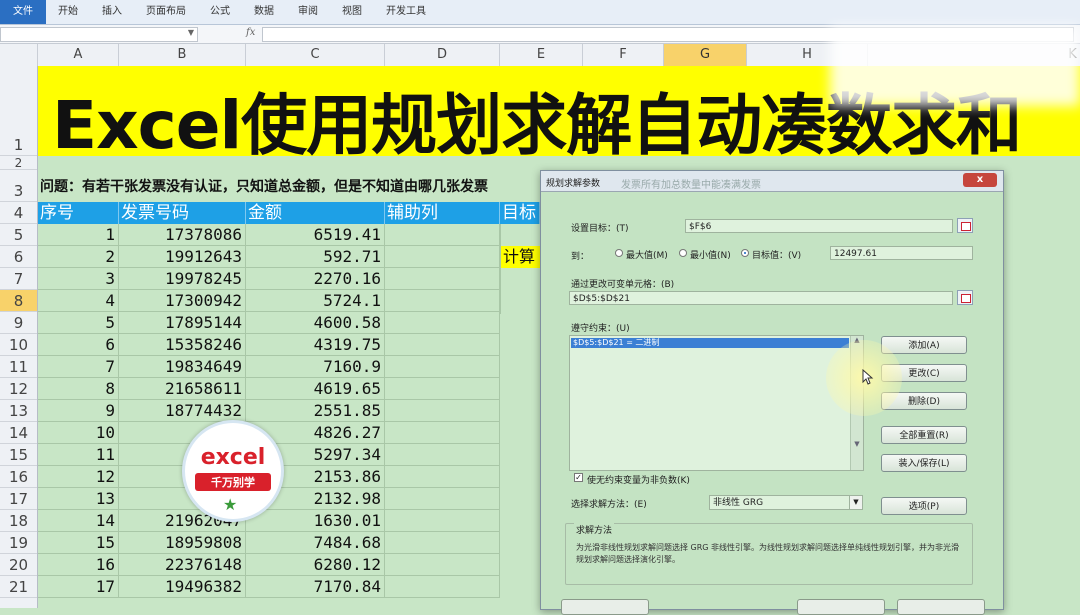 This screenshot has width=1080, height=615. Describe the element at coordinates (78, 477) in the screenshot. I see `cell-seq: 12` at that location.